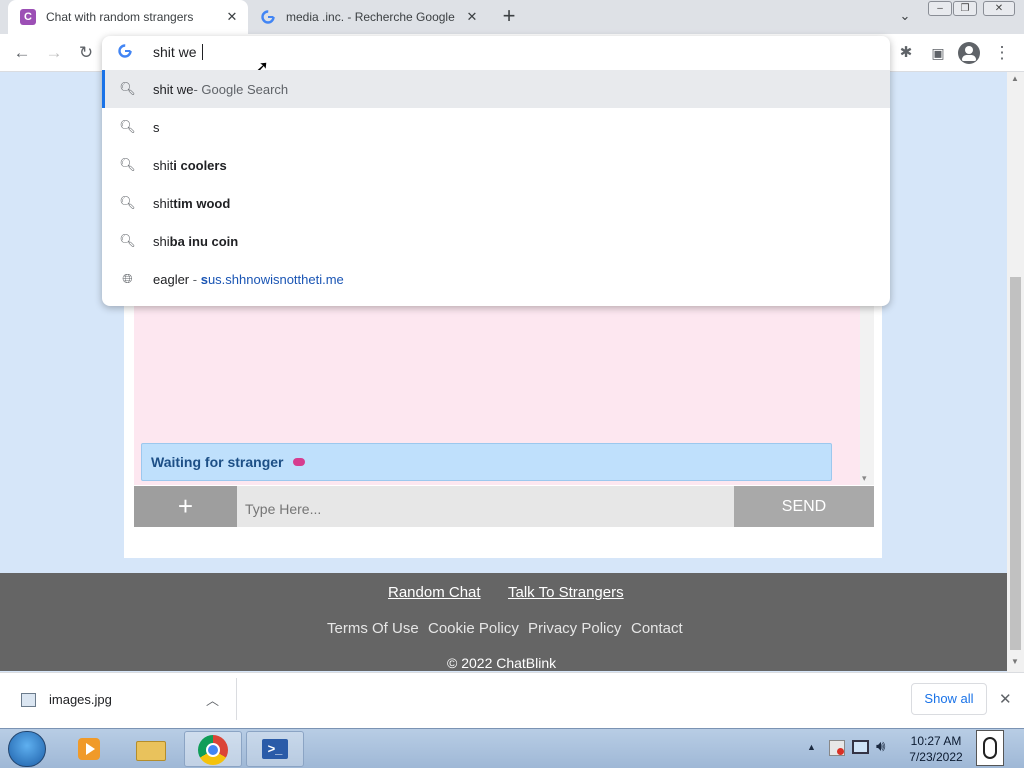  Describe the element at coordinates (860, 747) in the screenshot. I see `network-icon` at that location.